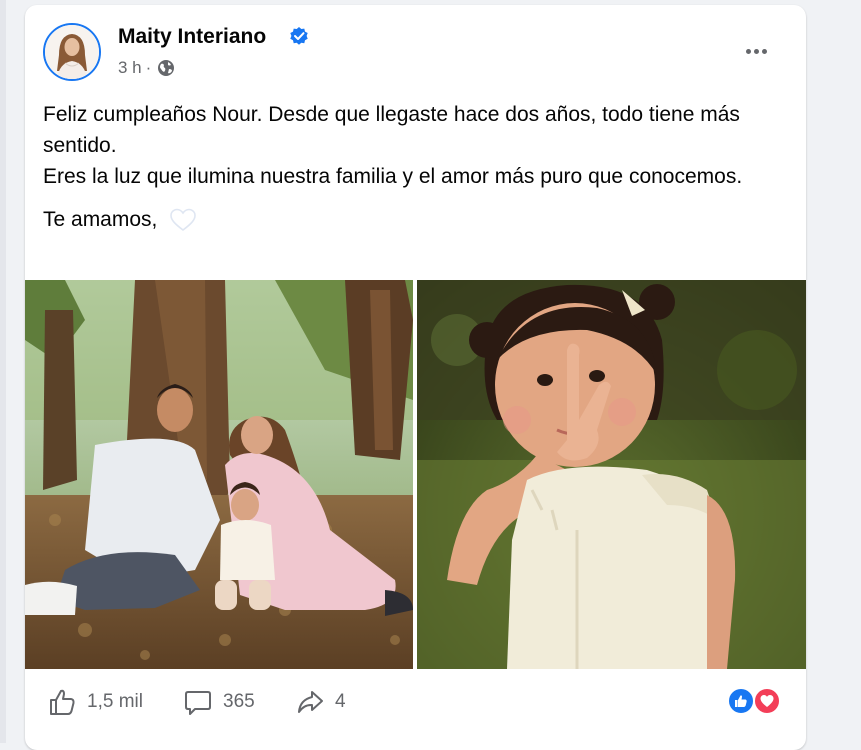  What do you see at coordinates (192, 37) in the screenshot?
I see `author-name: Maity Interiano` at bounding box center [192, 37].